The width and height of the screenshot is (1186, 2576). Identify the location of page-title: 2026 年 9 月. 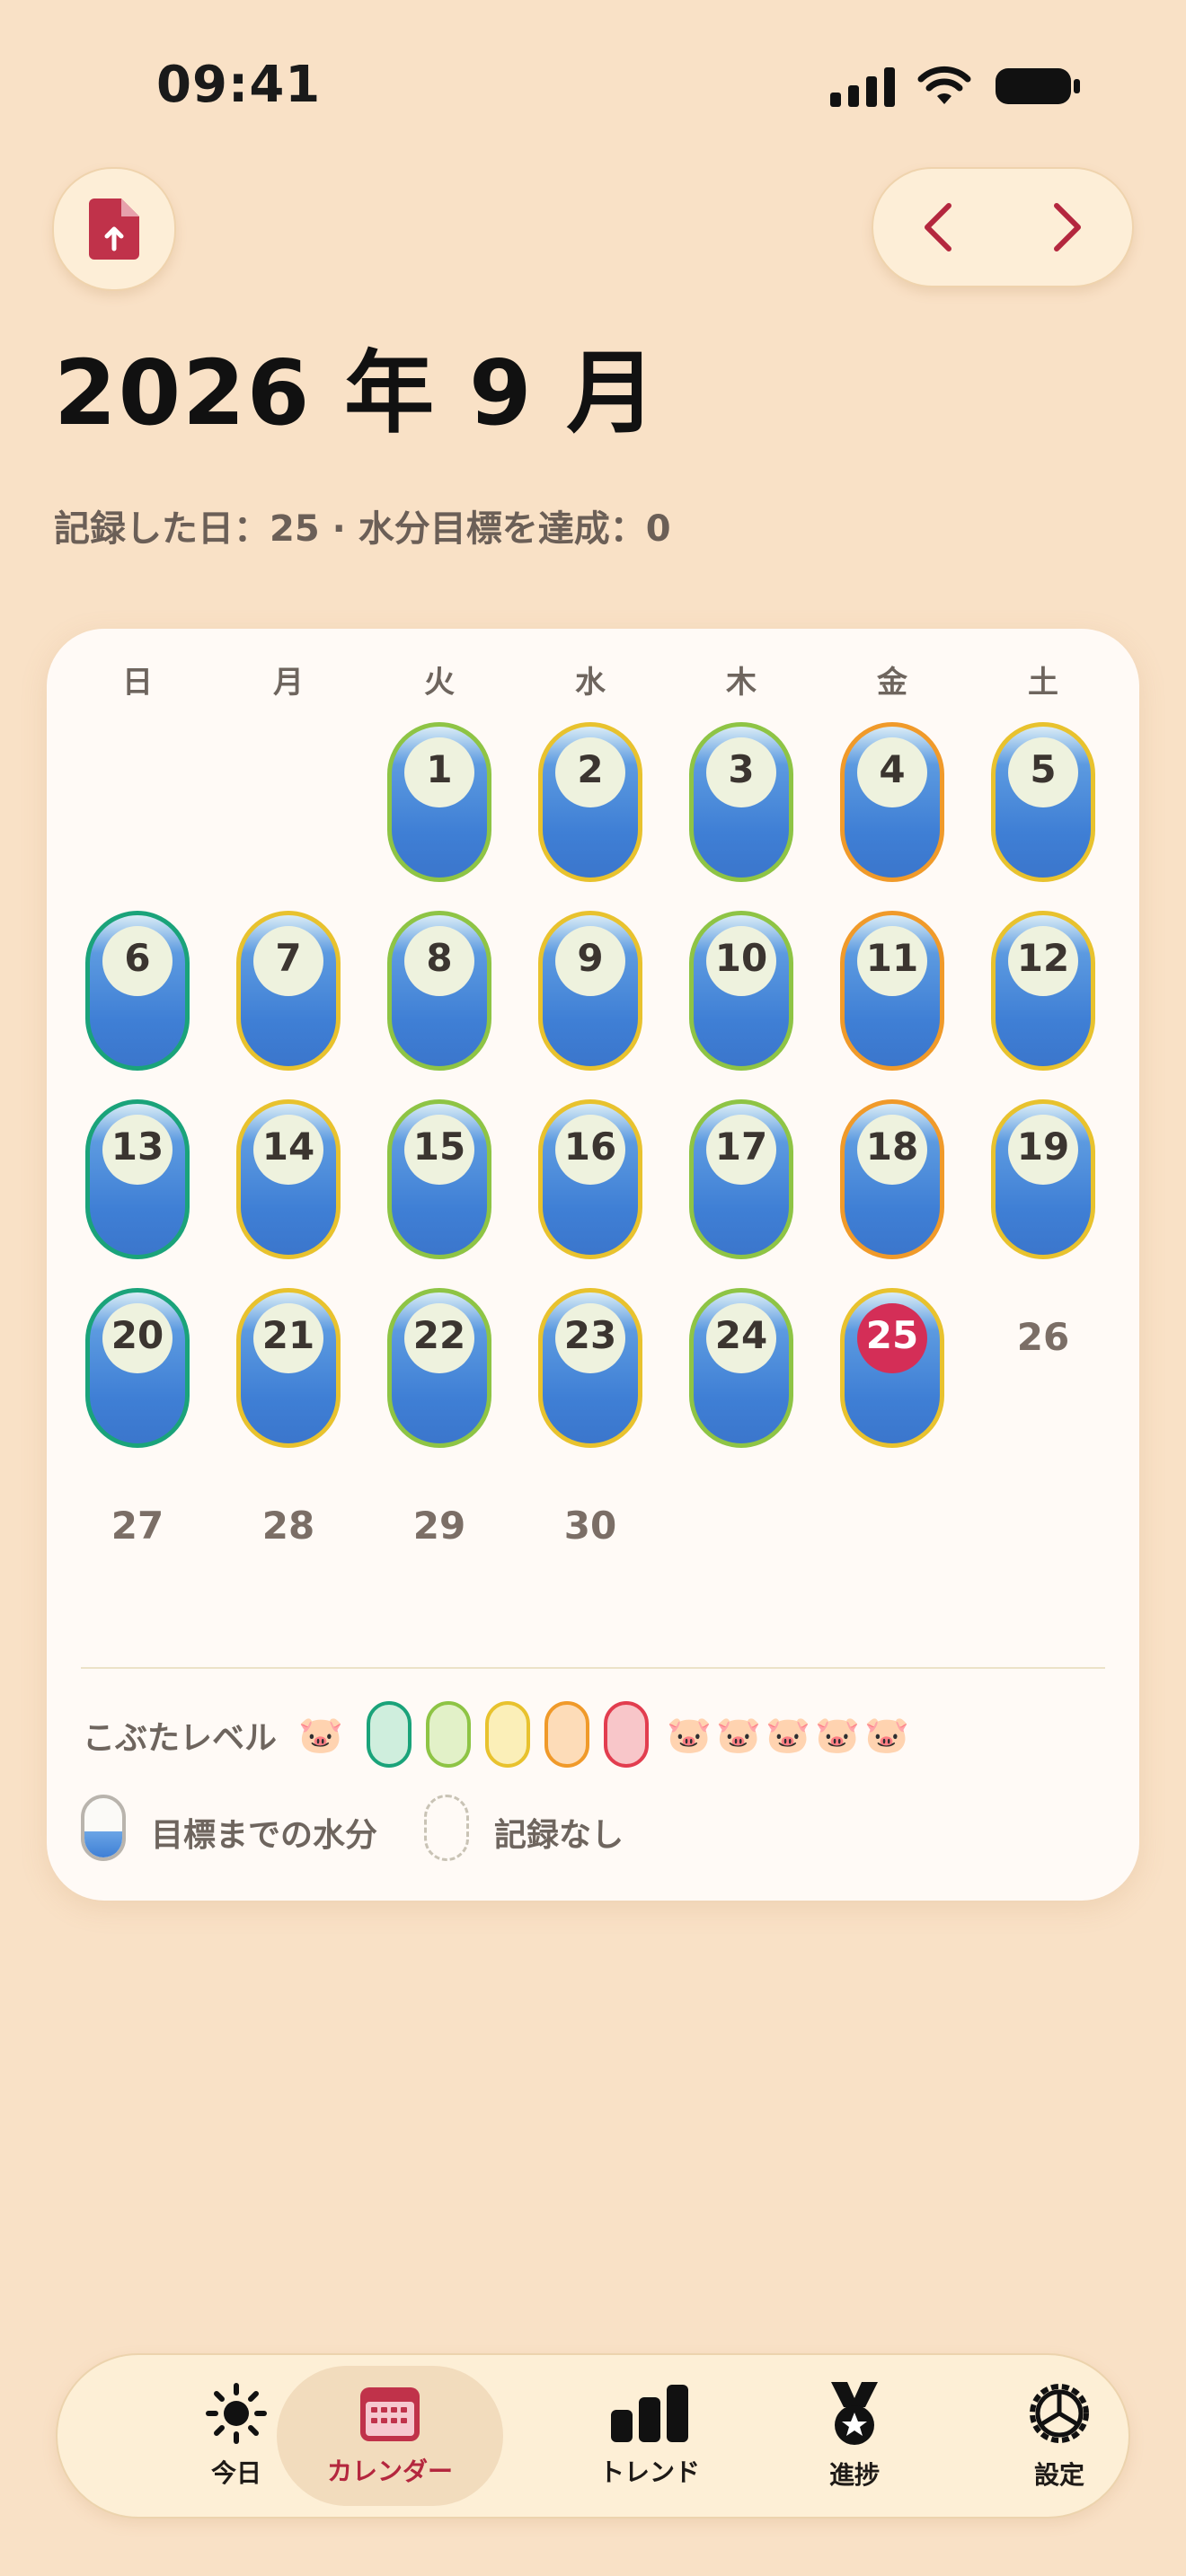
(356, 393).